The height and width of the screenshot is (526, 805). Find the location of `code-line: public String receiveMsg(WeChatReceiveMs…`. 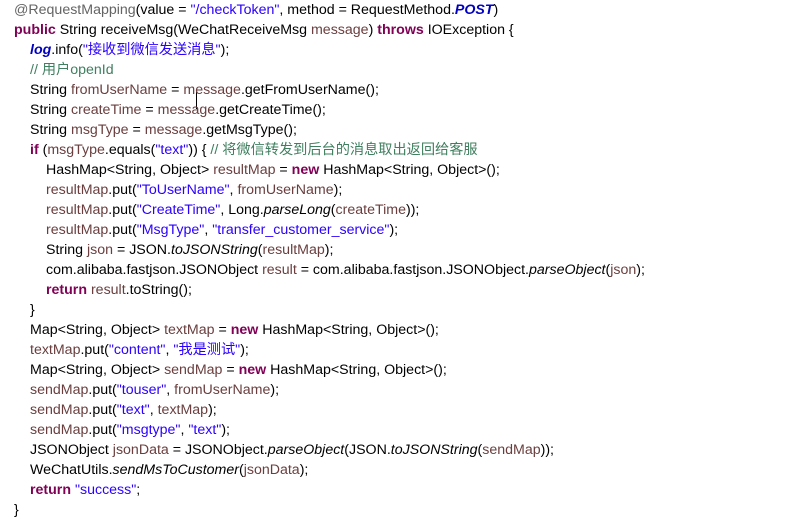

code-line: public String receiveMsg(WeChatReceiveMs… is located at coordinates (264, 30).